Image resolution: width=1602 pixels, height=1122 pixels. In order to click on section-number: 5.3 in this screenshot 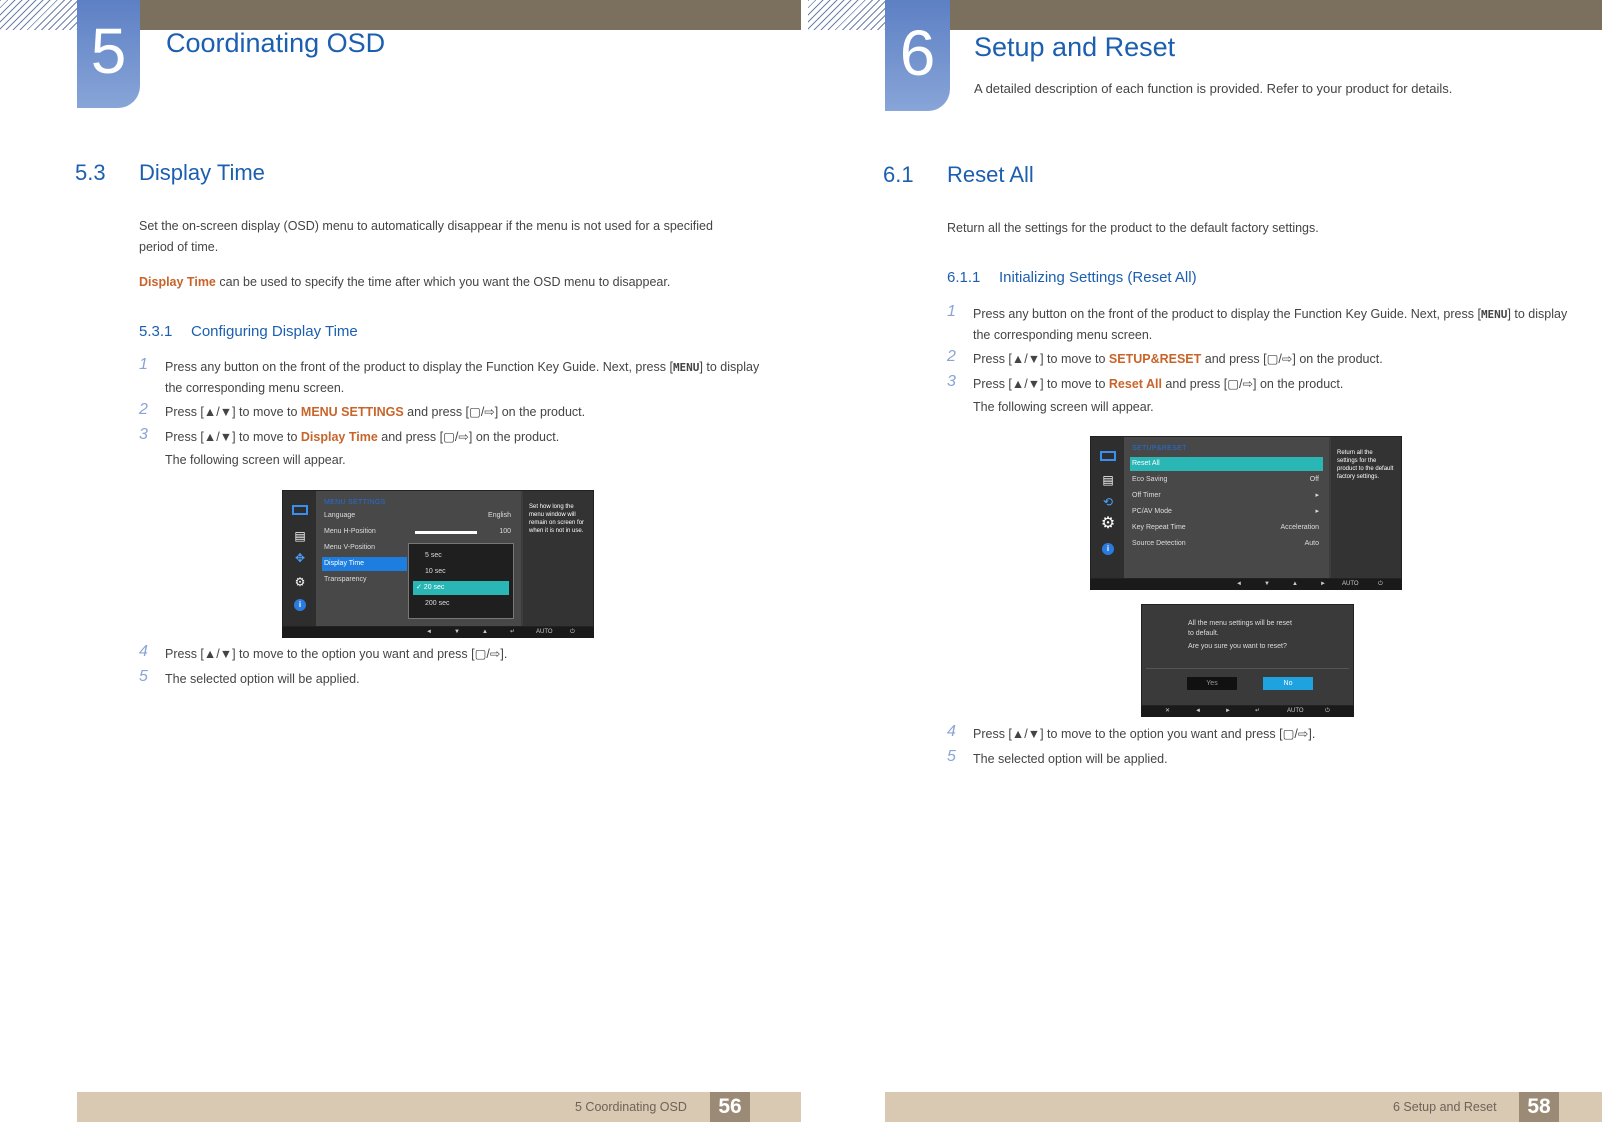, I will do `click(90, 172)`.